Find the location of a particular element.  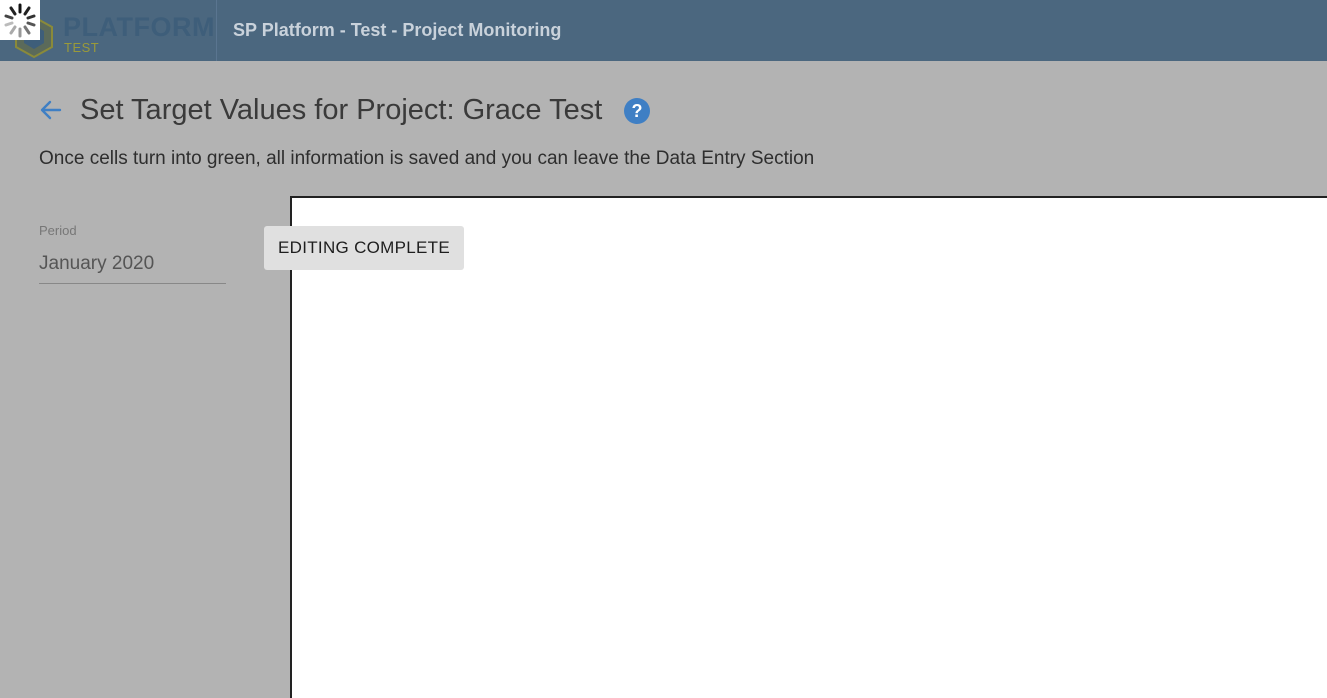

spinner-icon is located at coordinates (20, 20).